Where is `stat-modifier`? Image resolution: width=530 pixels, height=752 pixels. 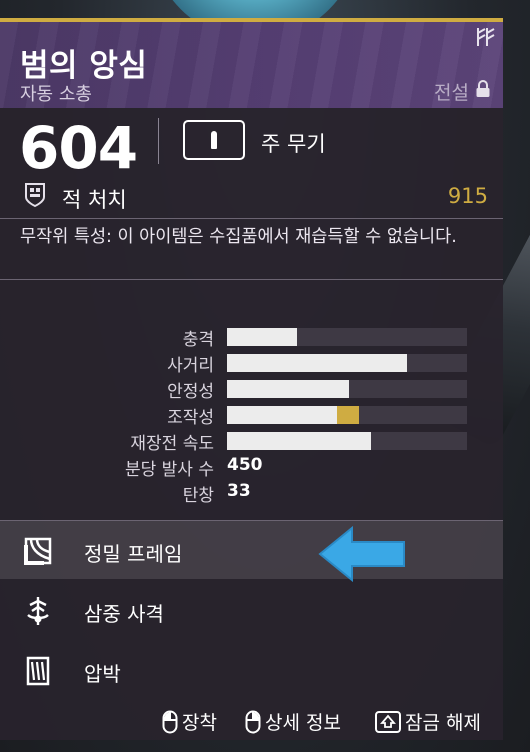 stat-modifier is located at coordinates (348, 415).